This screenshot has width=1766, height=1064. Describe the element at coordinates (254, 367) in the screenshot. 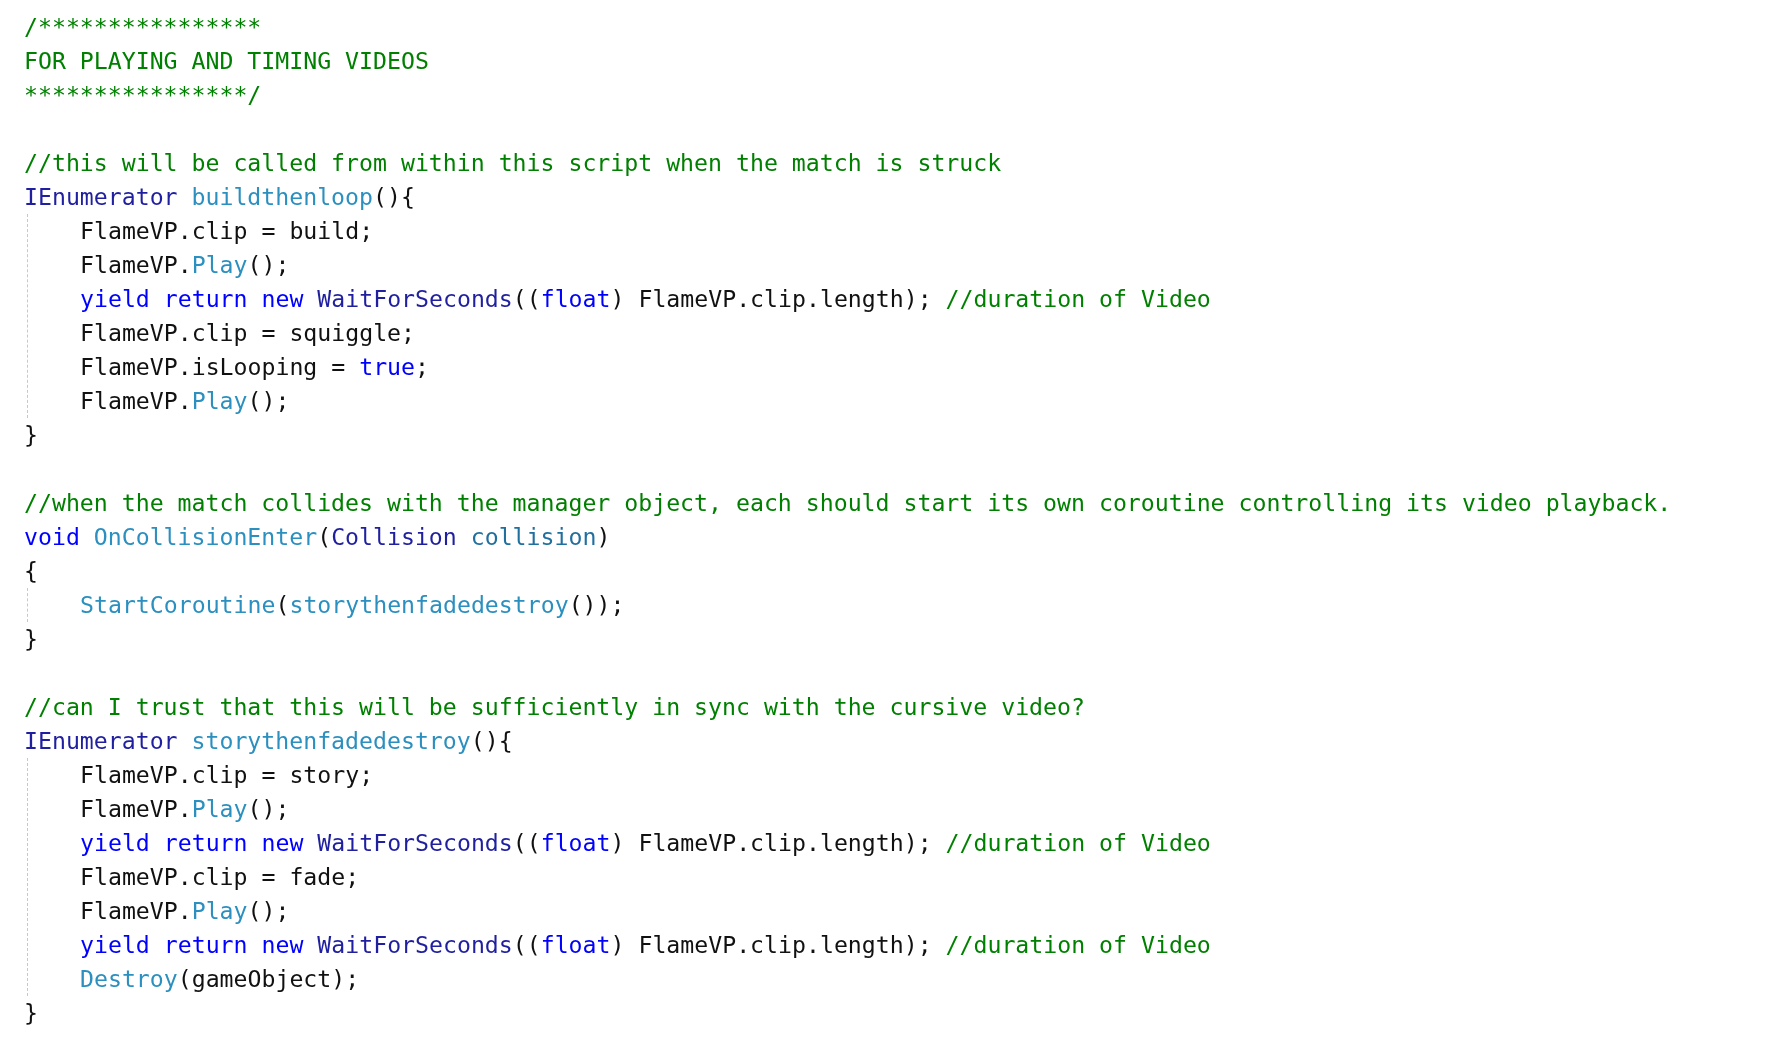

I see `code-line: FlameVP.isLooping = true;` at that location.